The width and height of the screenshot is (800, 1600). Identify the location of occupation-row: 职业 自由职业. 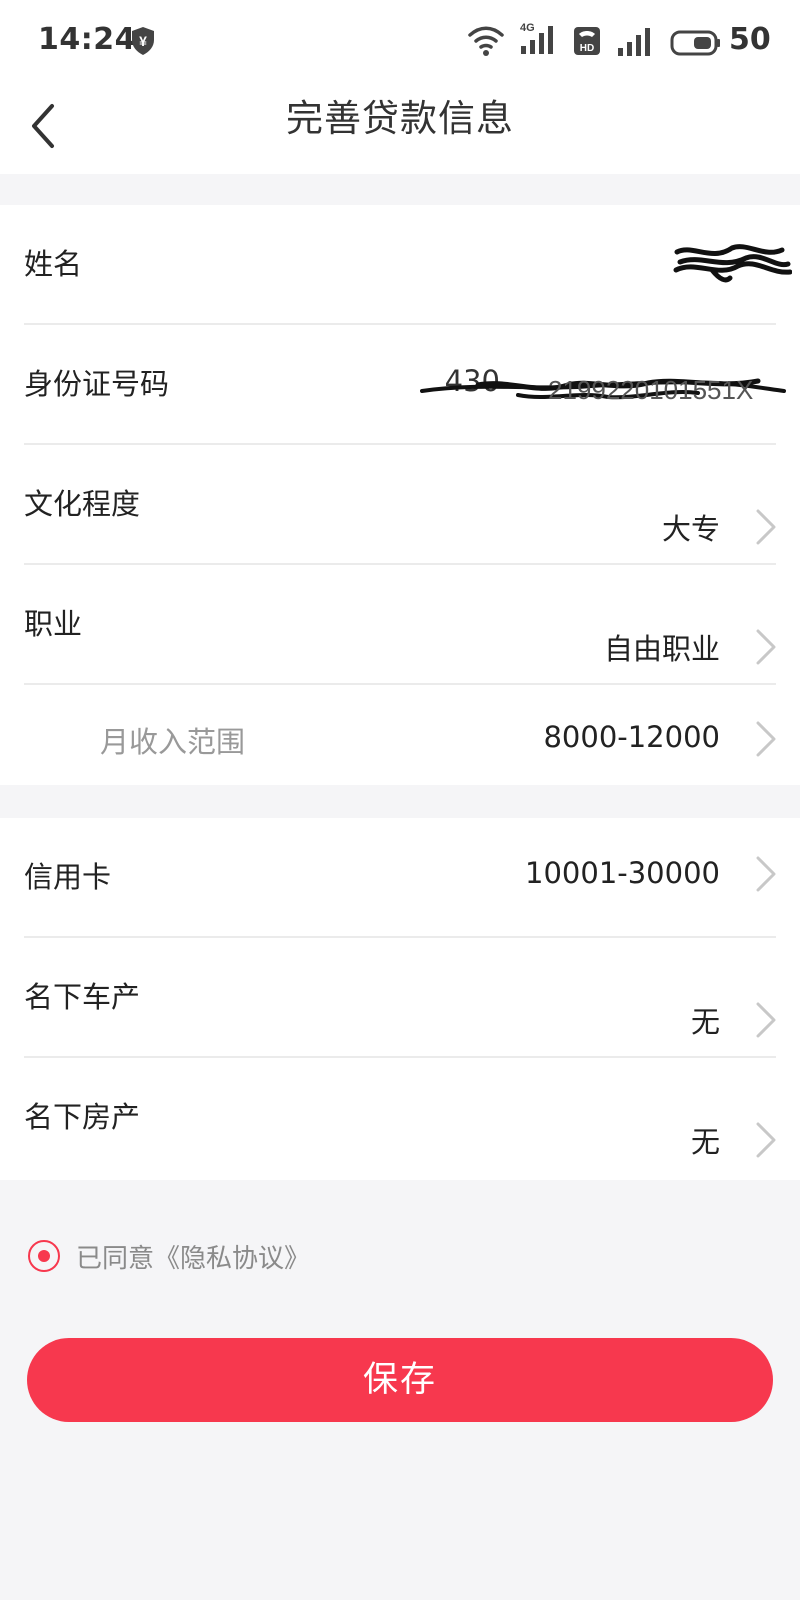
(400, 625).